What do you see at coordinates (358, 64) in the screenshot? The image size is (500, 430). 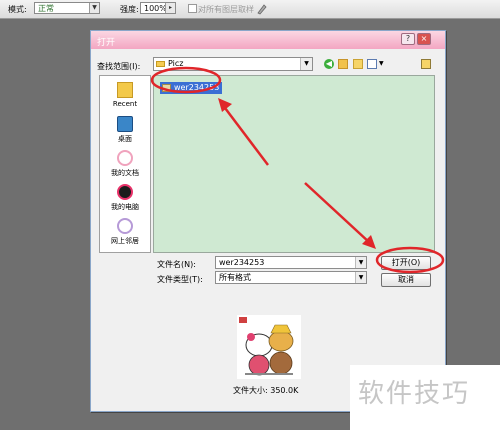 I see `new-folder-icon` at bounding box center [358, 64].